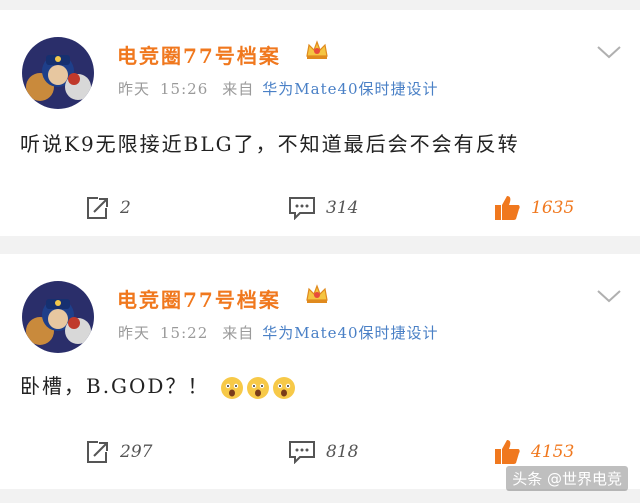 The image size is (640, 503). What do you see at coordinates (184, 89) in the screenshot?
I see `timestamp: 15:26` at bounding box center [184, 89].